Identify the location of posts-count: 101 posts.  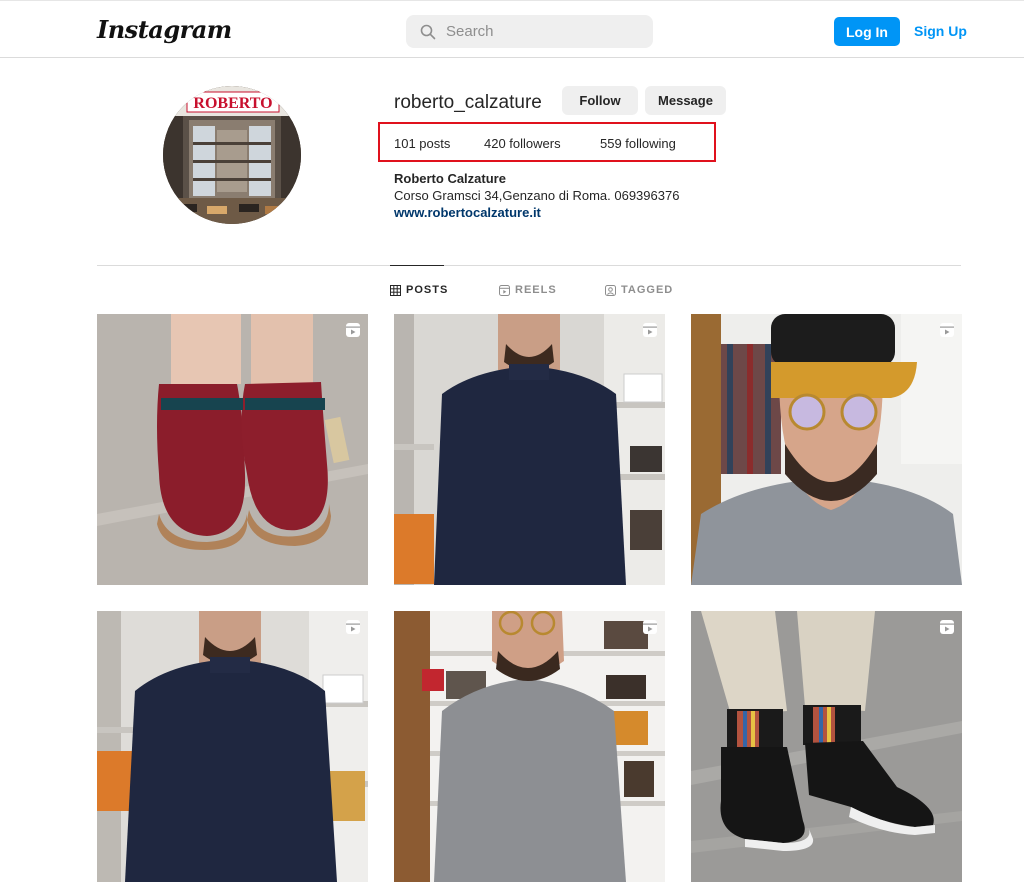
(422, 143).